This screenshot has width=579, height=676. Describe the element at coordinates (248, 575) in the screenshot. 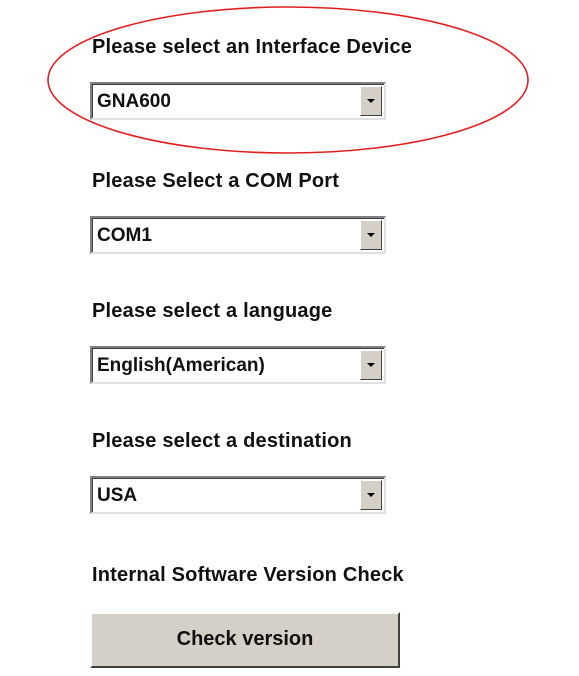

I see `version-check-label: Internal Software Version Check` at that location.